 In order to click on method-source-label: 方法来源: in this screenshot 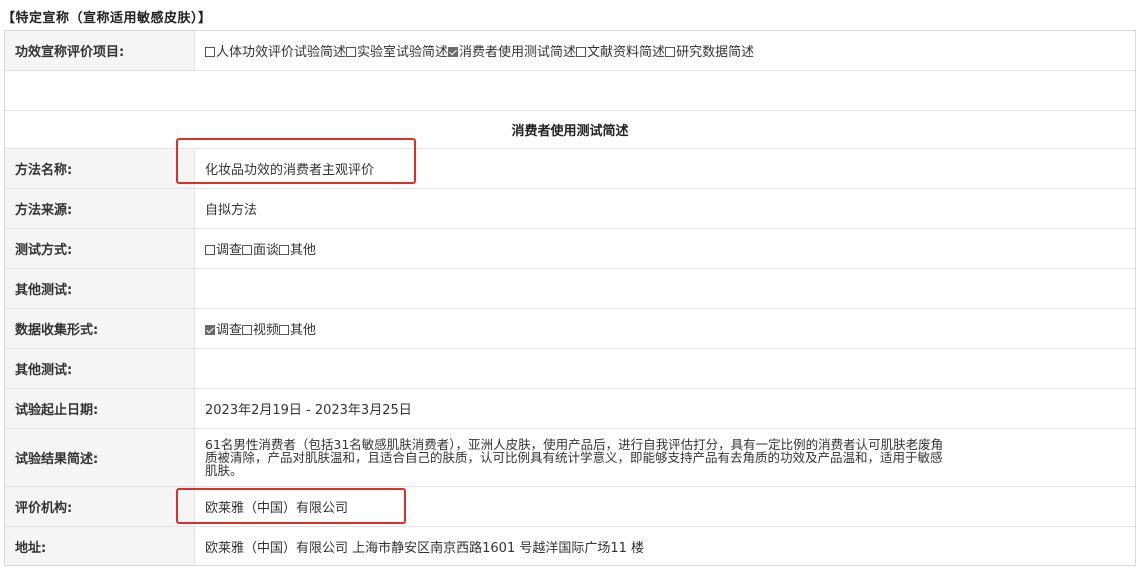, I will do `click(100, 208)`.